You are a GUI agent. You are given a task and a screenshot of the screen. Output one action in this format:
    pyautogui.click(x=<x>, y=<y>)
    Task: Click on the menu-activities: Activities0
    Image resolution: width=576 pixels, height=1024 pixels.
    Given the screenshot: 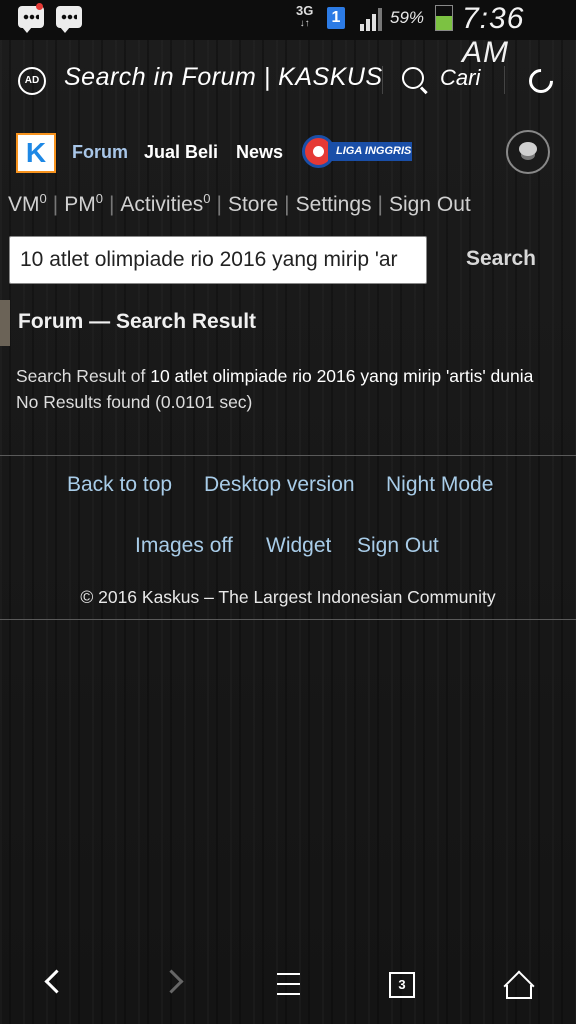 What is the action you would take?
    pyautogui.click(x=165, y=204)
    